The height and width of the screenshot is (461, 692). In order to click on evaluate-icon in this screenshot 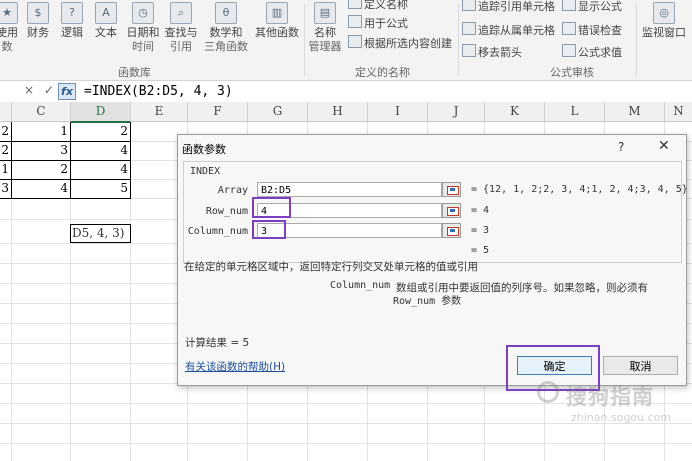, I will do `click(569, 50)`.